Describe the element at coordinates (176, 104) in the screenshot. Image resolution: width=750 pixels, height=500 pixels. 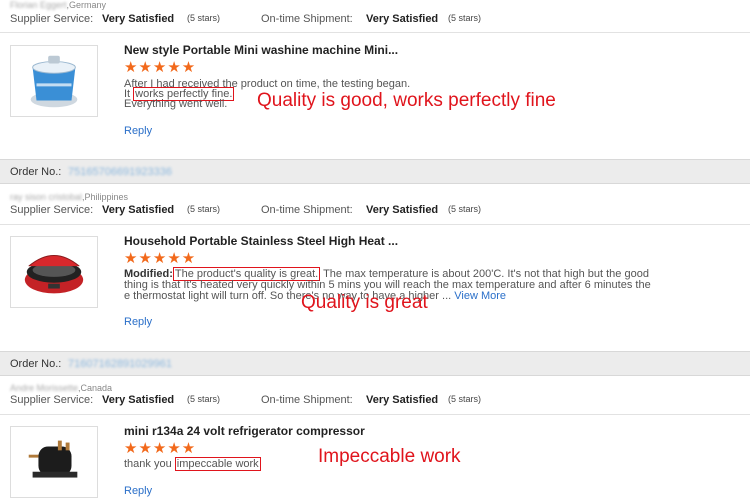
I see `review-1-line-3: Everything went well.` at that location.